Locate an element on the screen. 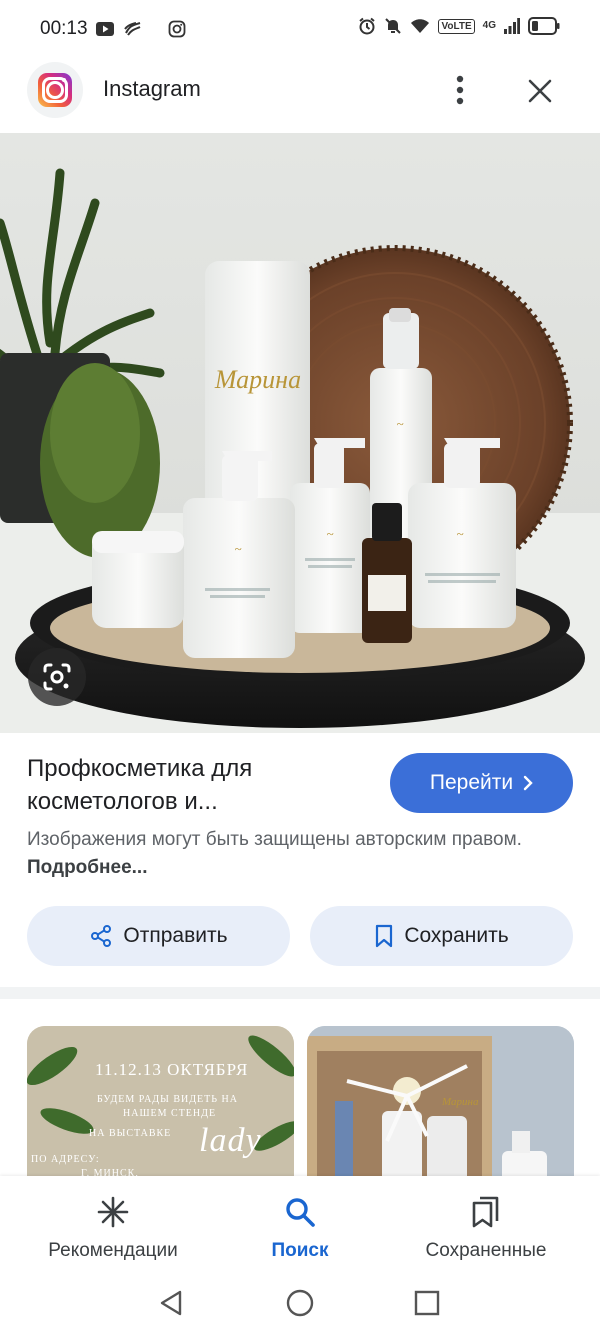 Image resolution: width=600 pixels, height=1332 pixels. tab-saved: Сохраненные is located at coordinates (486, 1227).